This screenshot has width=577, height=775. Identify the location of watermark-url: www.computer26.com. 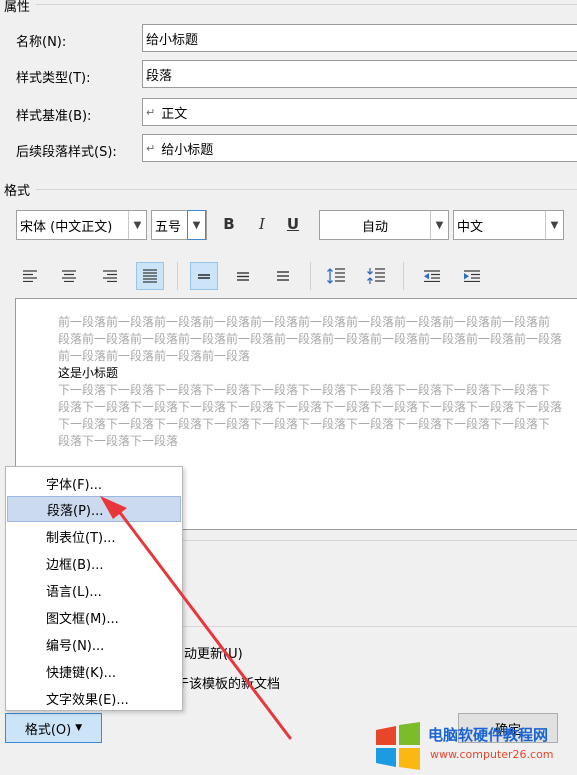
(492, 754).